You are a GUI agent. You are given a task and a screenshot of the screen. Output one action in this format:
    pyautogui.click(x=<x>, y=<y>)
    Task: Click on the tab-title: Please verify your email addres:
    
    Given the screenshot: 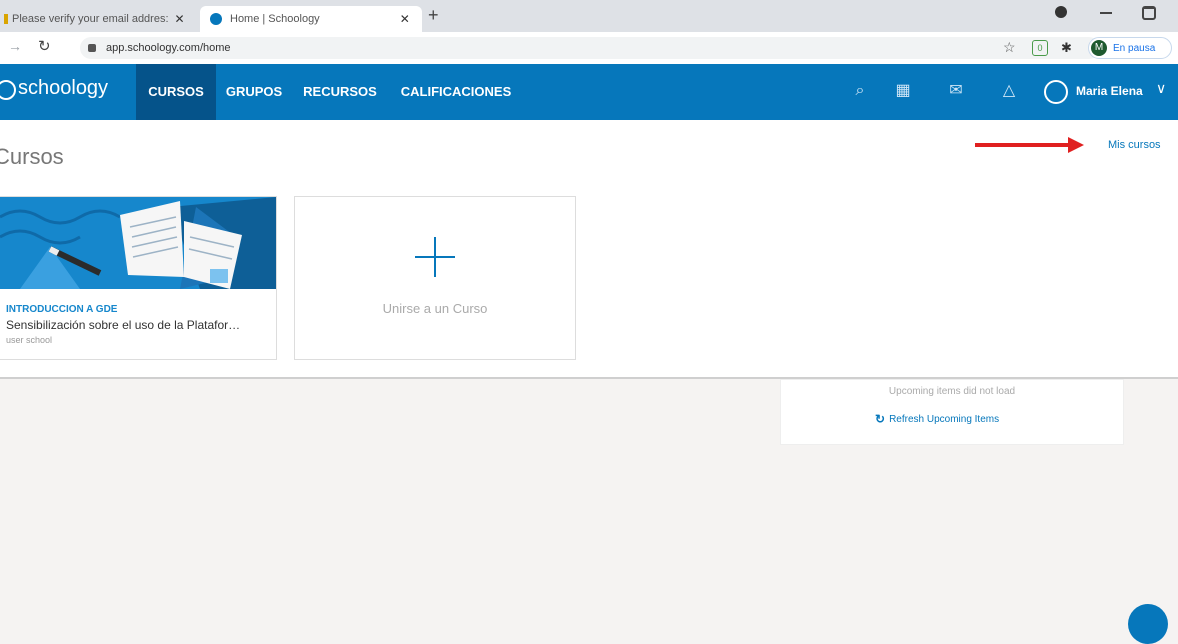 What is the action you would take?
    pyautogui.click(x=90, y=19)
    